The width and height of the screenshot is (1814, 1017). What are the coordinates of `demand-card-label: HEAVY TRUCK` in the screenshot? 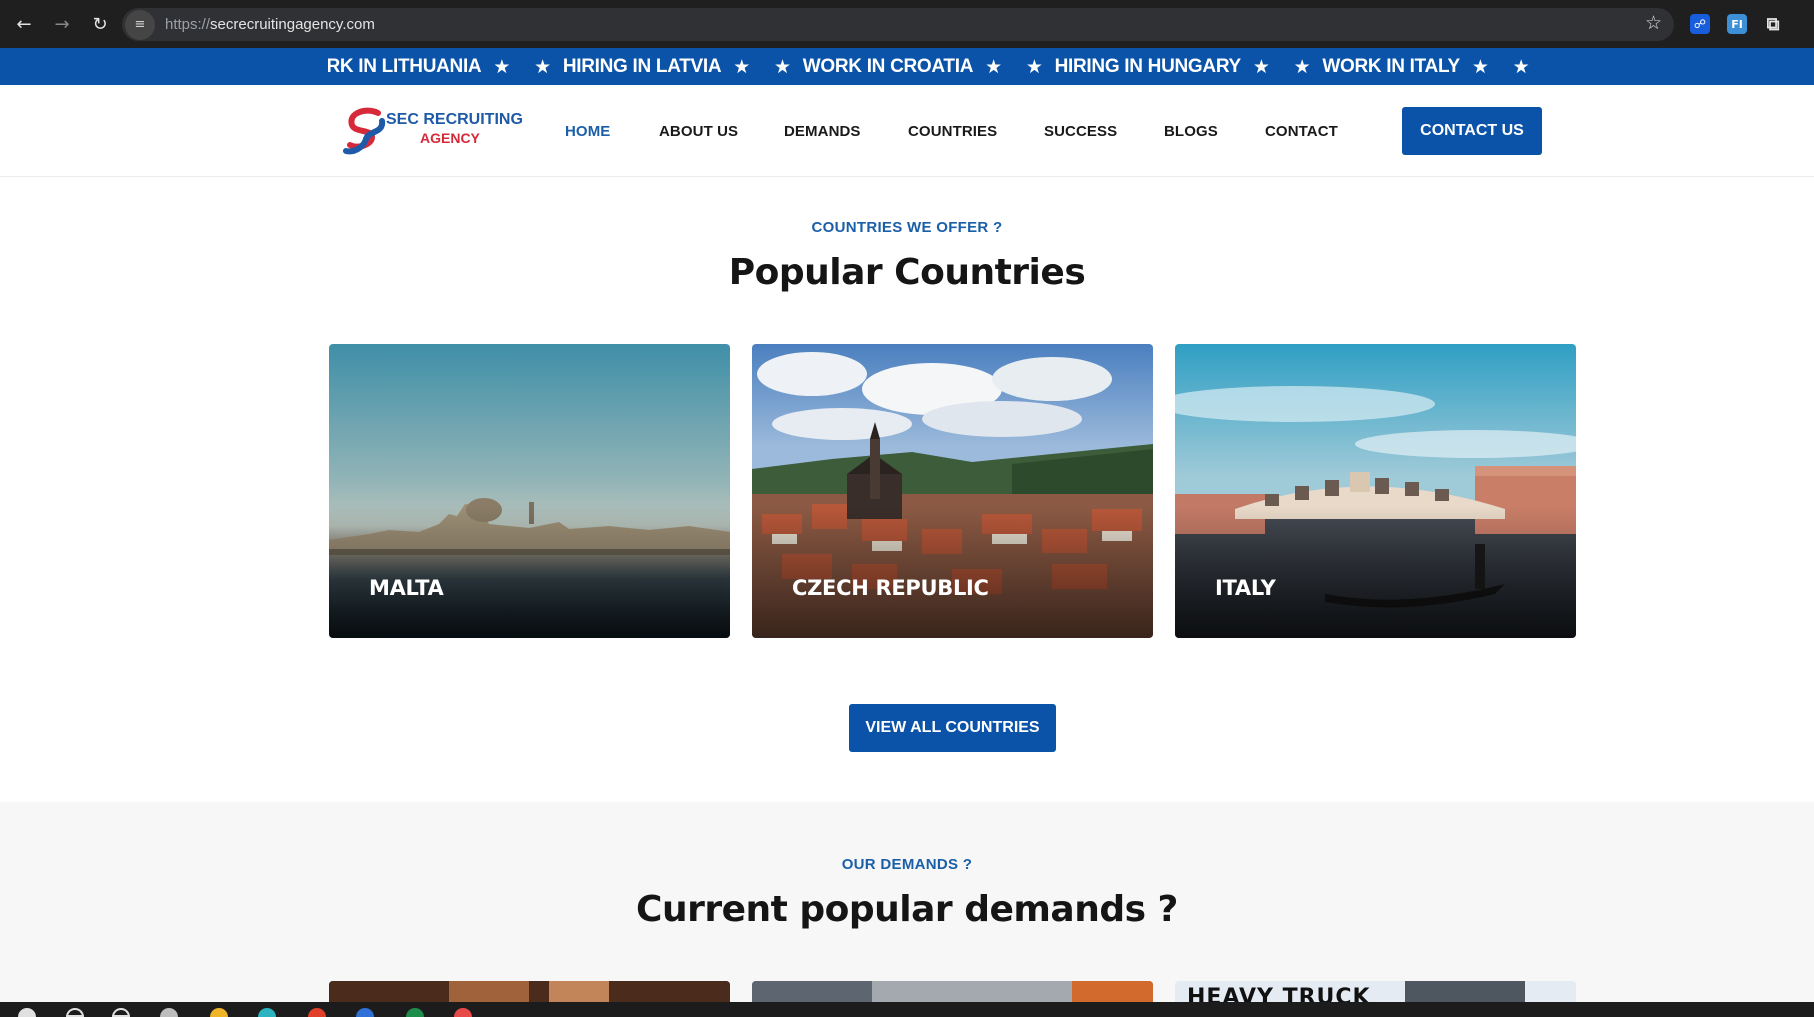 It's located at (1279, 993).